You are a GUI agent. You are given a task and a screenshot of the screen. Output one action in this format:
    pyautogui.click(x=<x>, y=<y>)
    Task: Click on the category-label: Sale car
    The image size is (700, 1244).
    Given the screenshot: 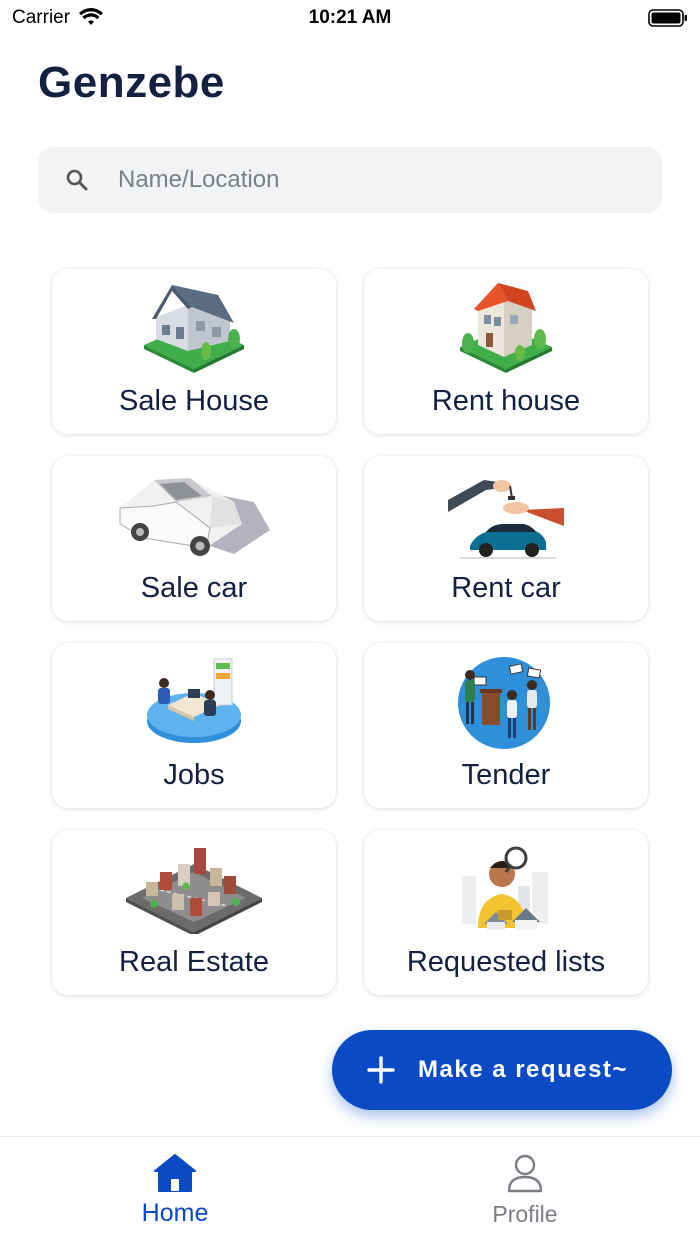 What is the action you would take?
    pyautogui.click(x=194, y=588)
    